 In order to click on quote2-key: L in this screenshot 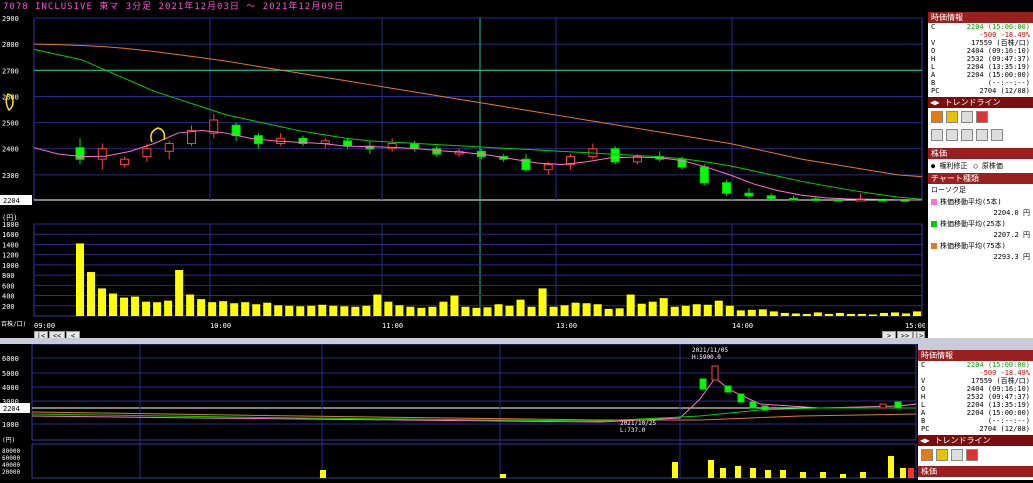, I will do `click(923, 405)`.